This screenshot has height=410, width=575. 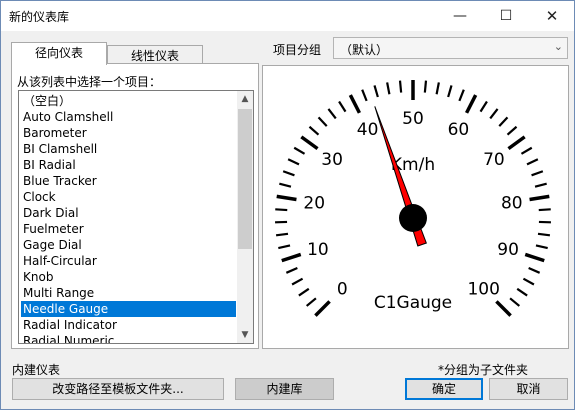 I want to click on cancel-button: 取消, so click(x=528, y=389).